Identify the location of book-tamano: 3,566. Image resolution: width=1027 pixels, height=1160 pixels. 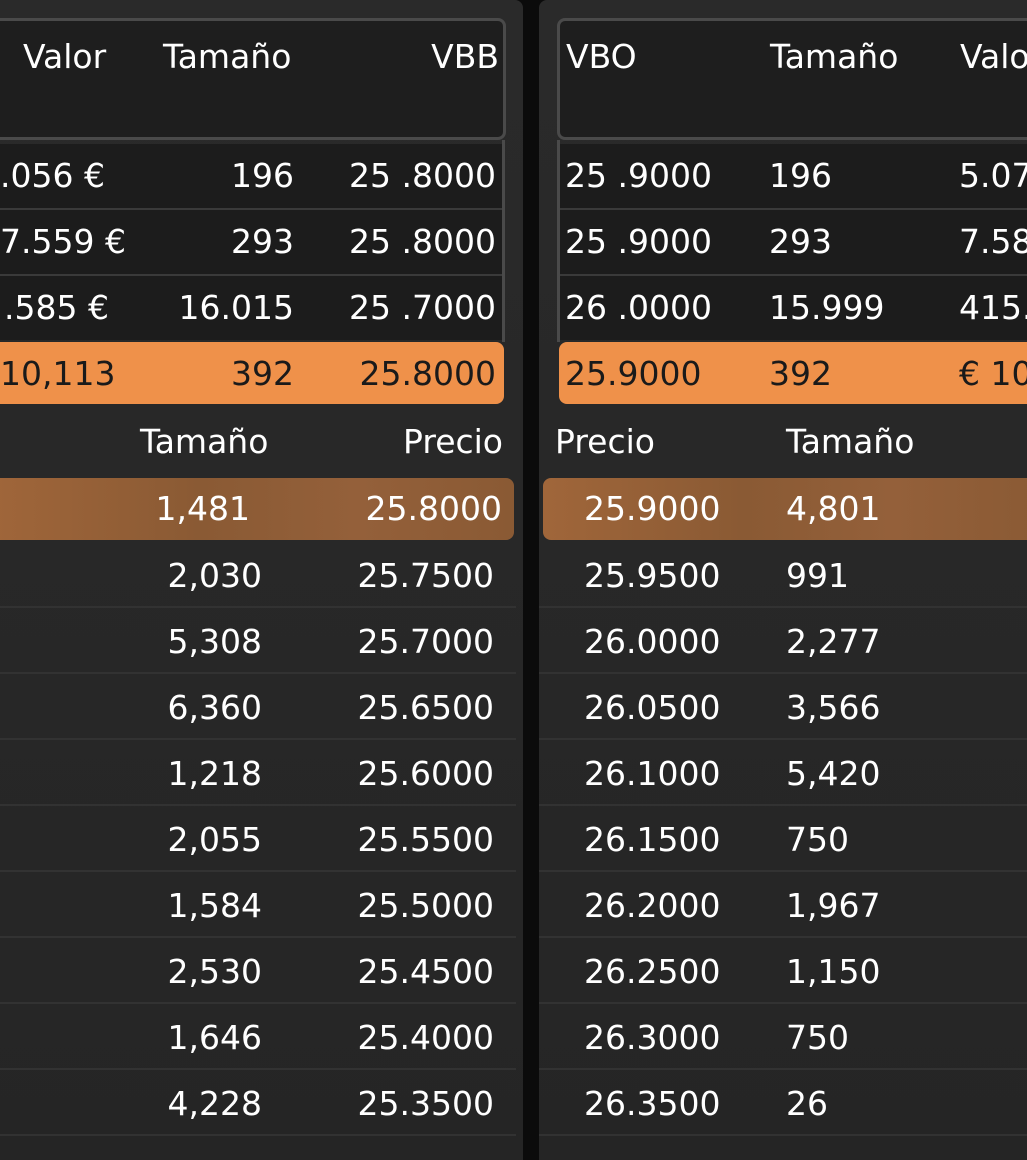
(833, 707).